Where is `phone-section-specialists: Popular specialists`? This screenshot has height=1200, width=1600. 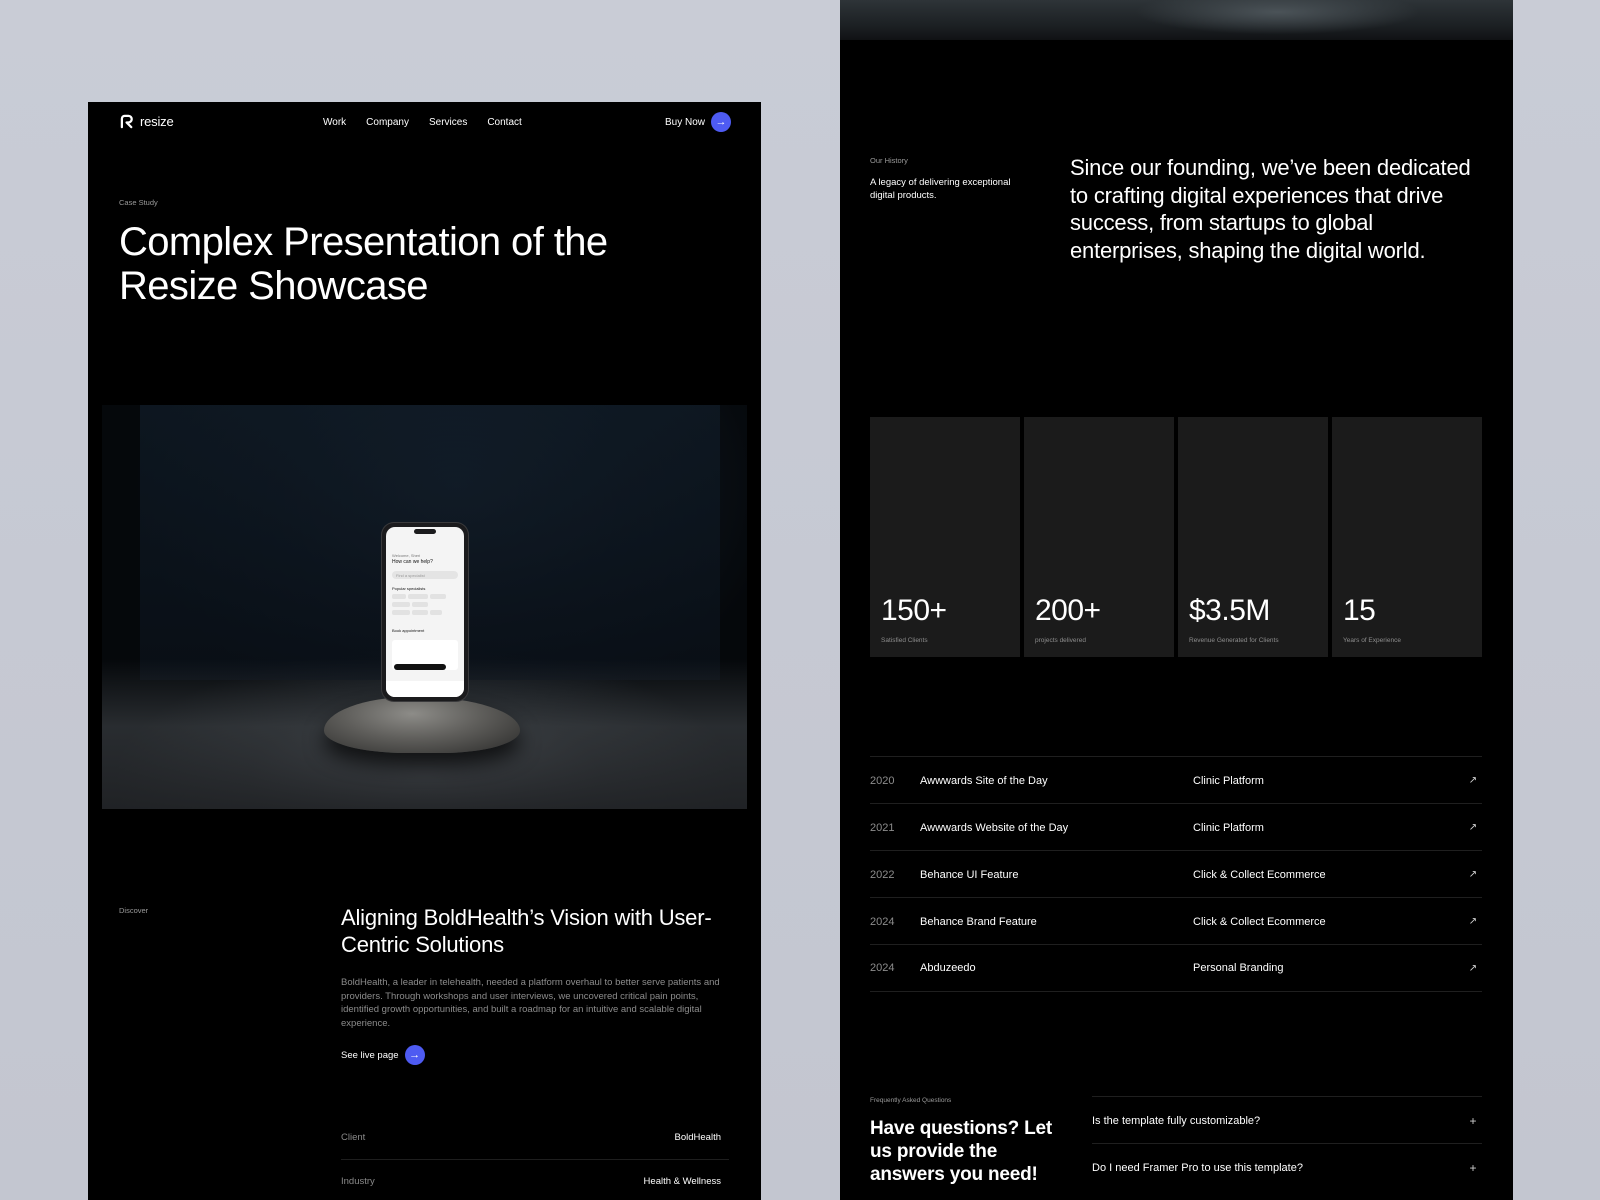 phone-section-specialists: Popular specialists is located at coordinates (409, 588).